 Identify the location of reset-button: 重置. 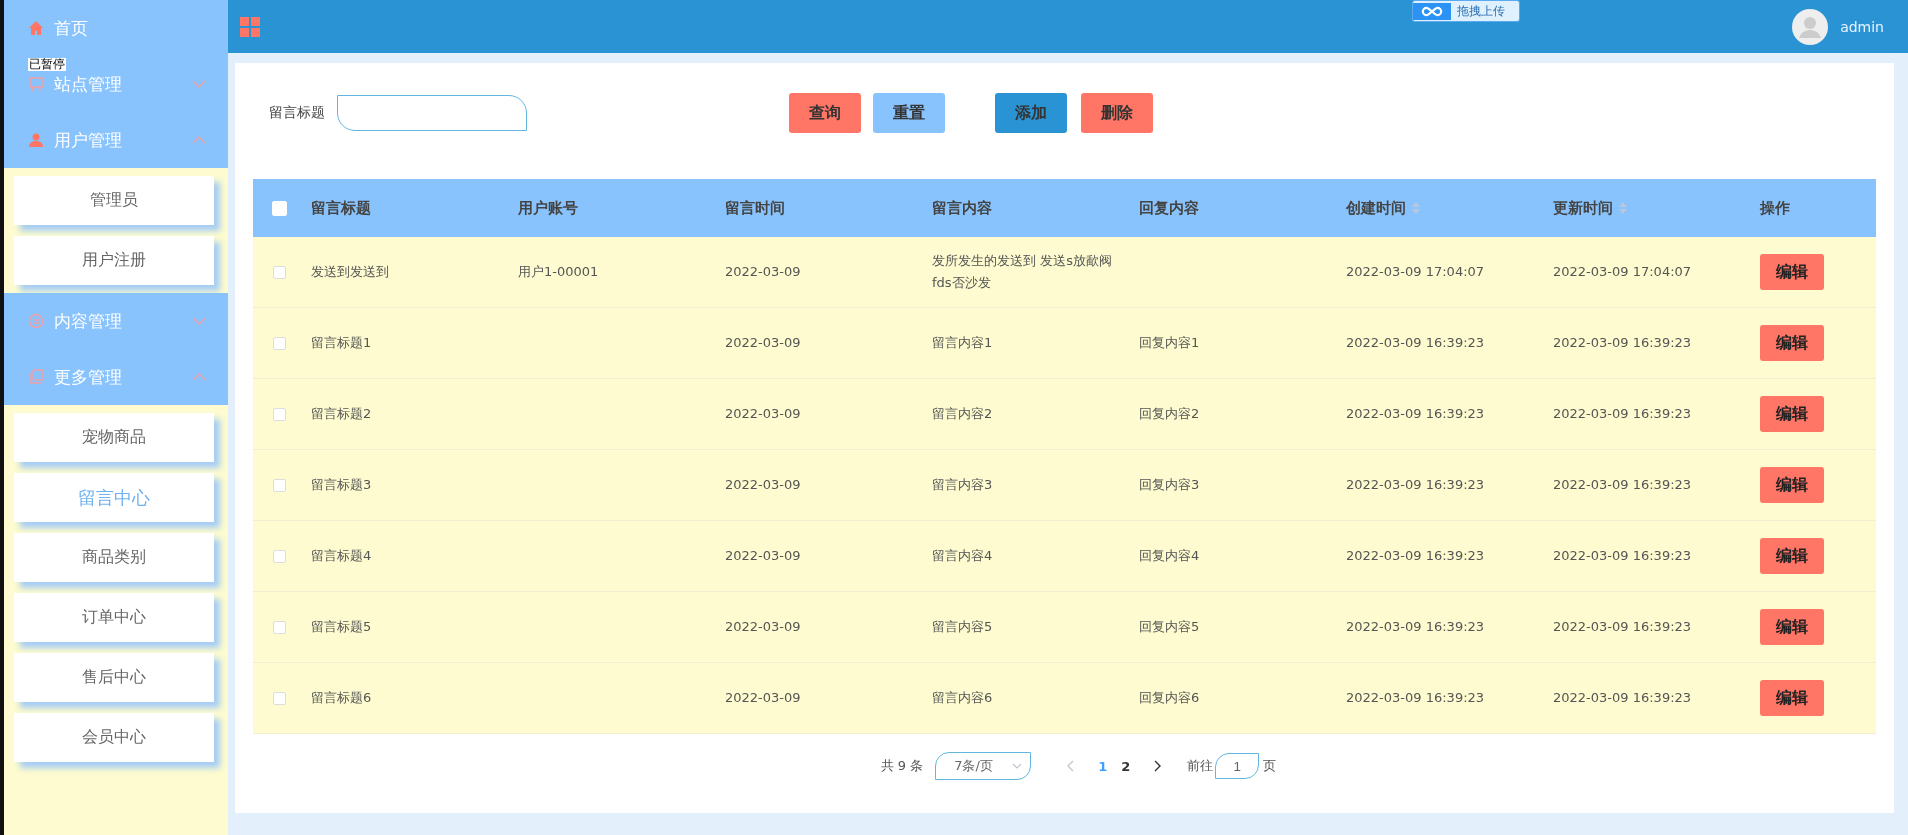
(909, 113).